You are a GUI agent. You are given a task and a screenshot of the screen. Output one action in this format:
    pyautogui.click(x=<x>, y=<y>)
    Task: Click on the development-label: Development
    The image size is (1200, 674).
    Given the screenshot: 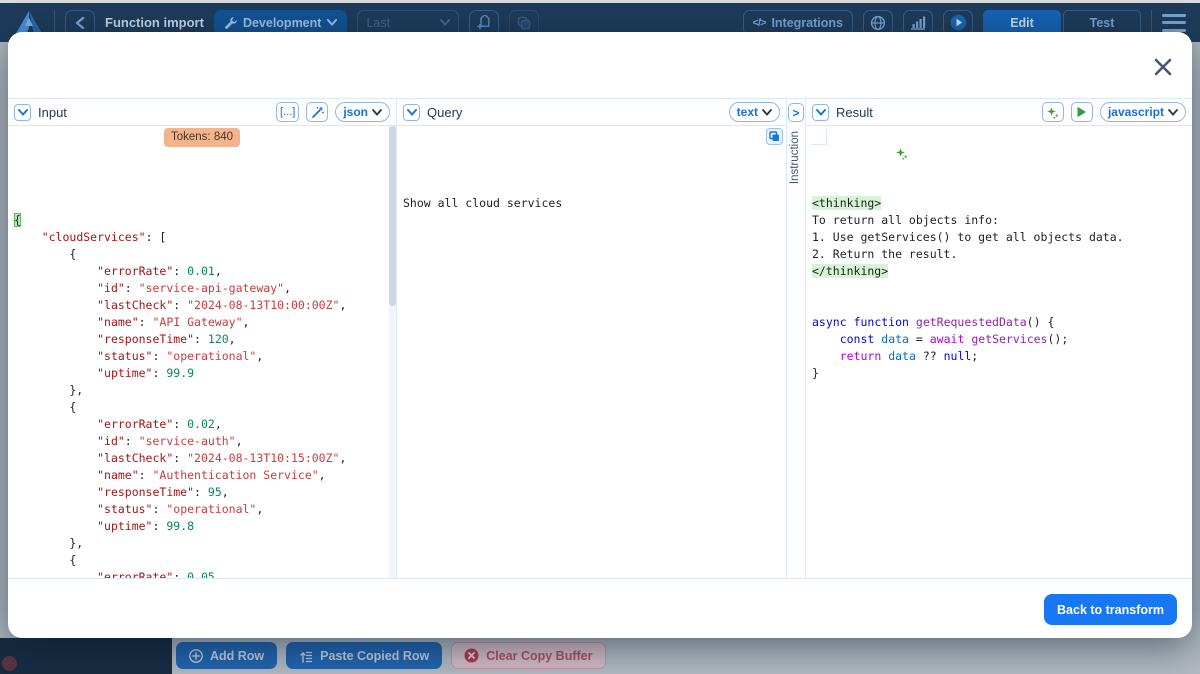 What is the action you would take?
    pyautogui.click(x=282, y=22)
    